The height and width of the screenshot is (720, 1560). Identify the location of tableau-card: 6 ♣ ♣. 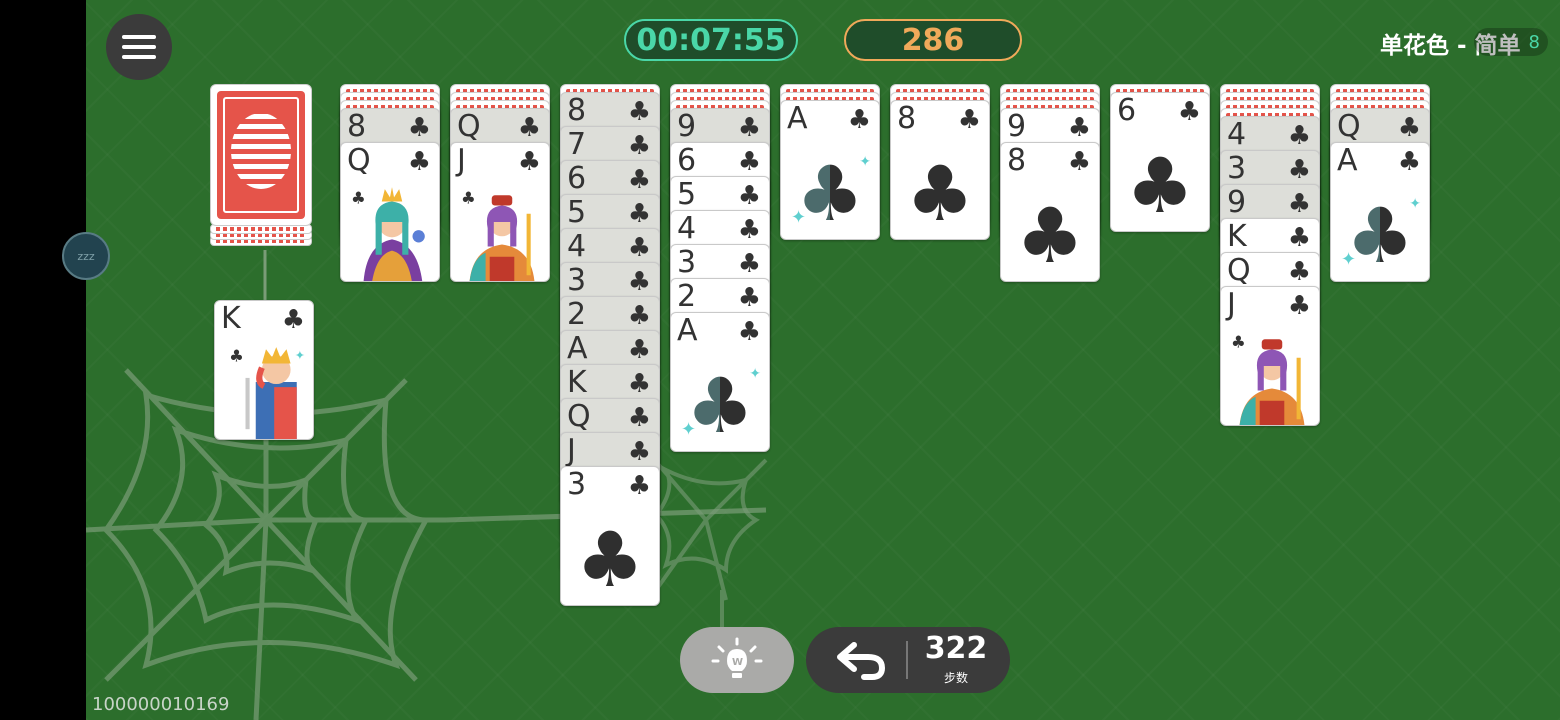
(1160, 162).